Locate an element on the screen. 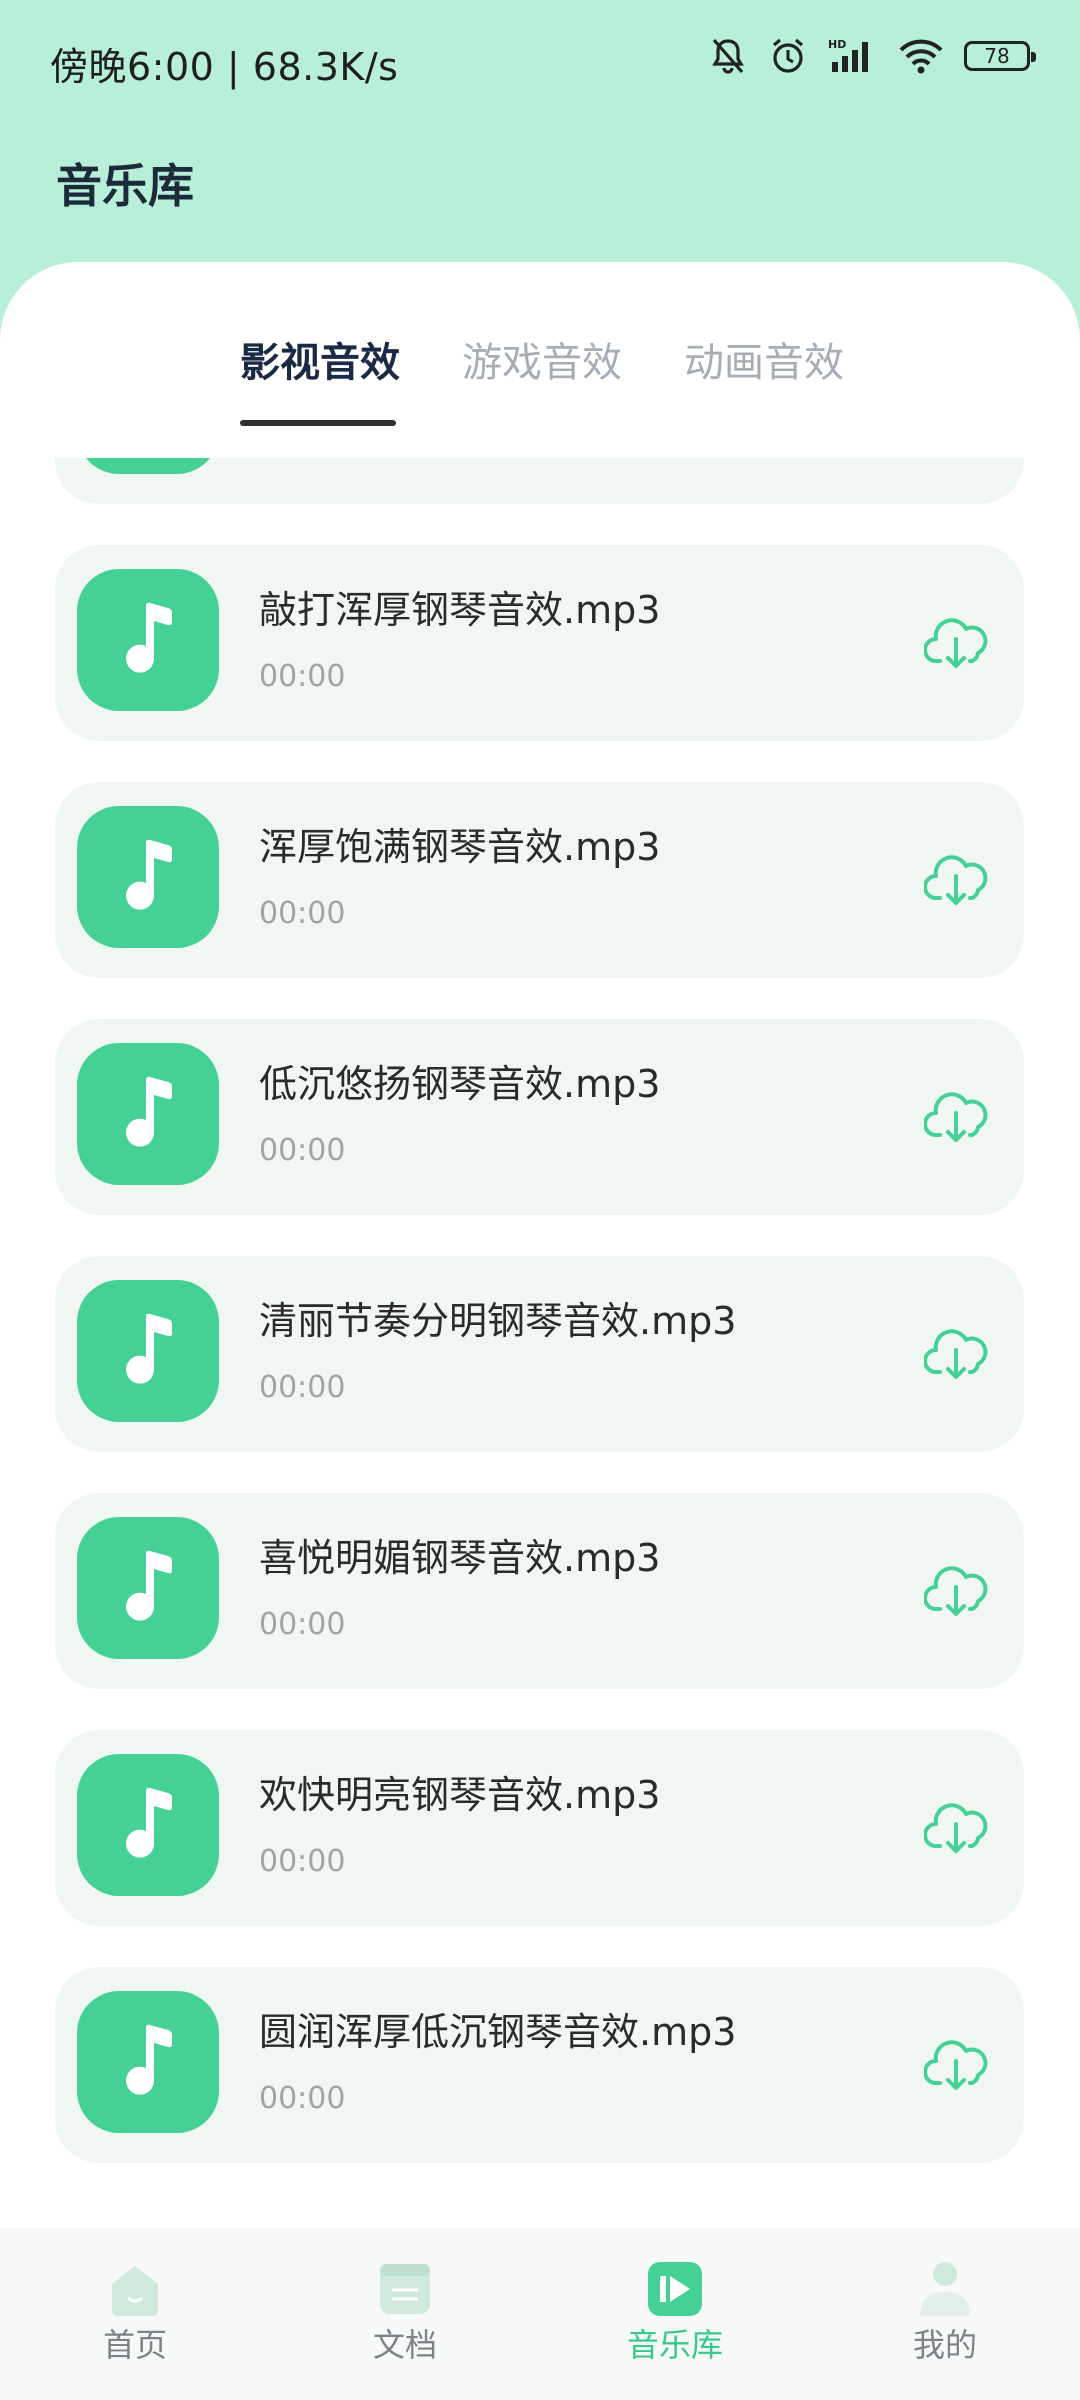 This screenshot has height=2400, width=1080. profile-icon is located at coordinates (945, 2289).